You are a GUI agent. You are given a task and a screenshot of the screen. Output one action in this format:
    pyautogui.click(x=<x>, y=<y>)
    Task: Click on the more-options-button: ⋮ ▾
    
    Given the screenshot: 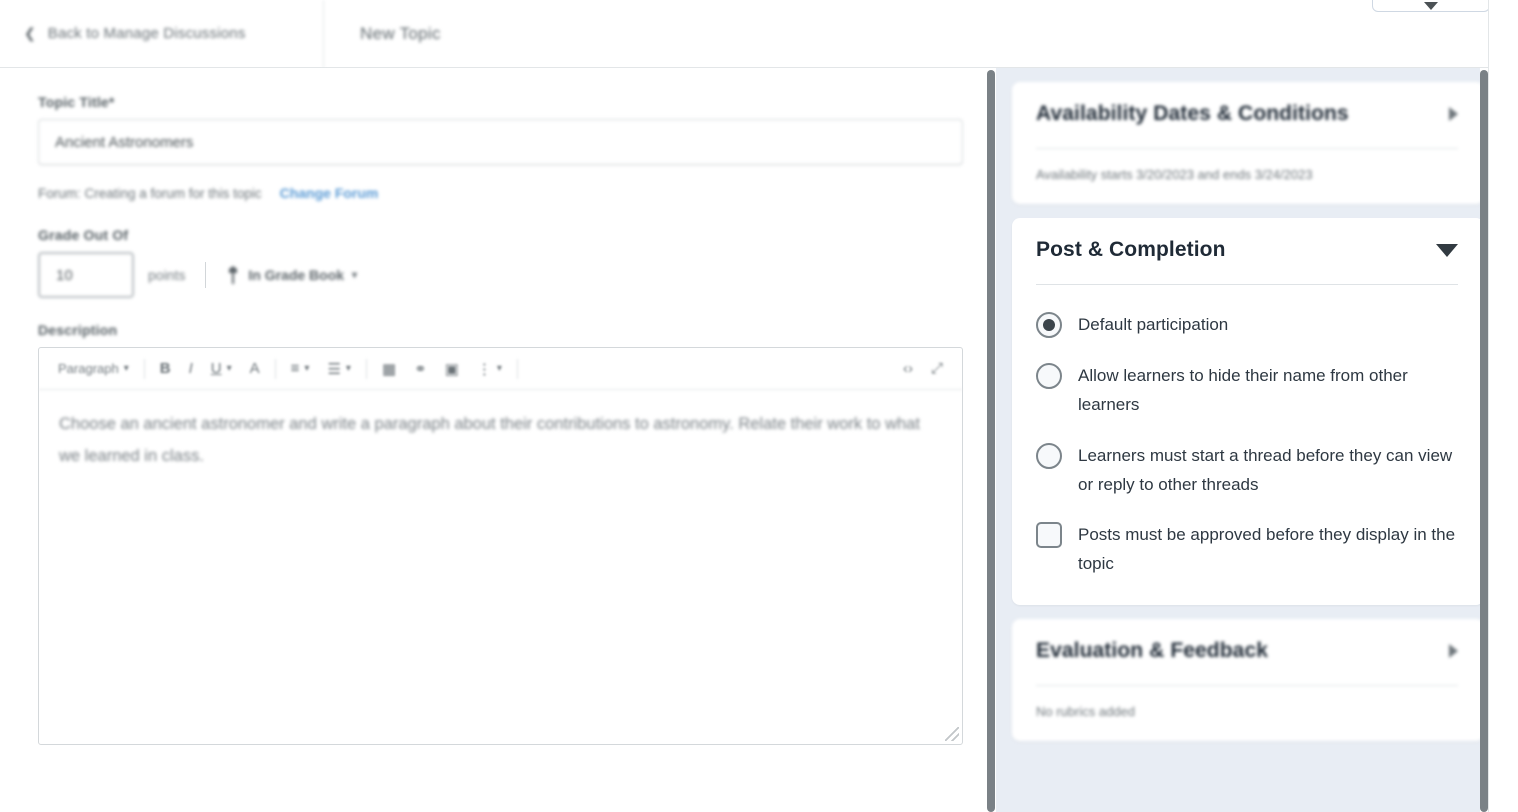 What is the action you would take?
    pyautogui.click(x=489, y=369)
    